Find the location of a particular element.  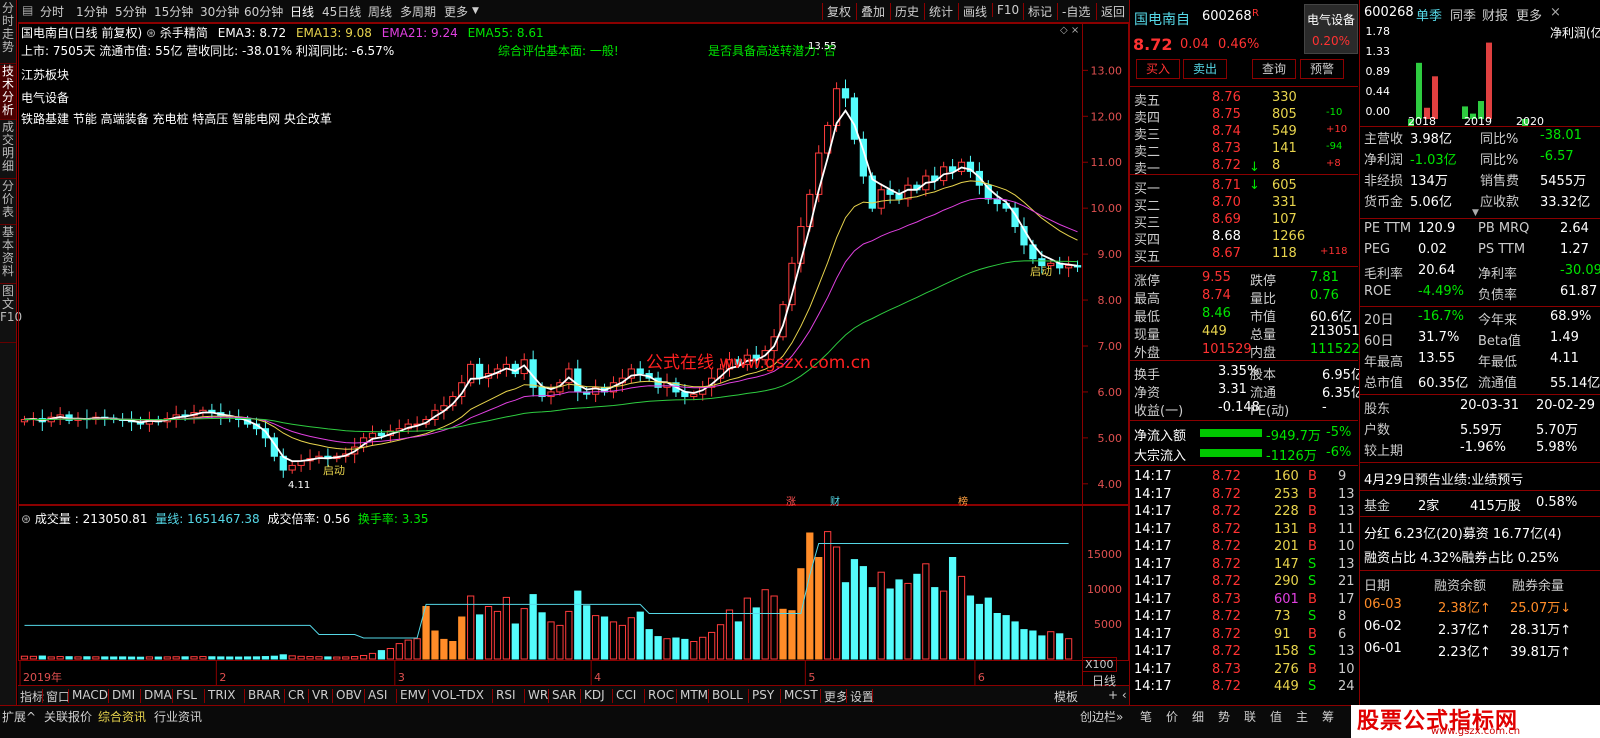

f10-close-icon: × is located at coordinates (1555, 12).